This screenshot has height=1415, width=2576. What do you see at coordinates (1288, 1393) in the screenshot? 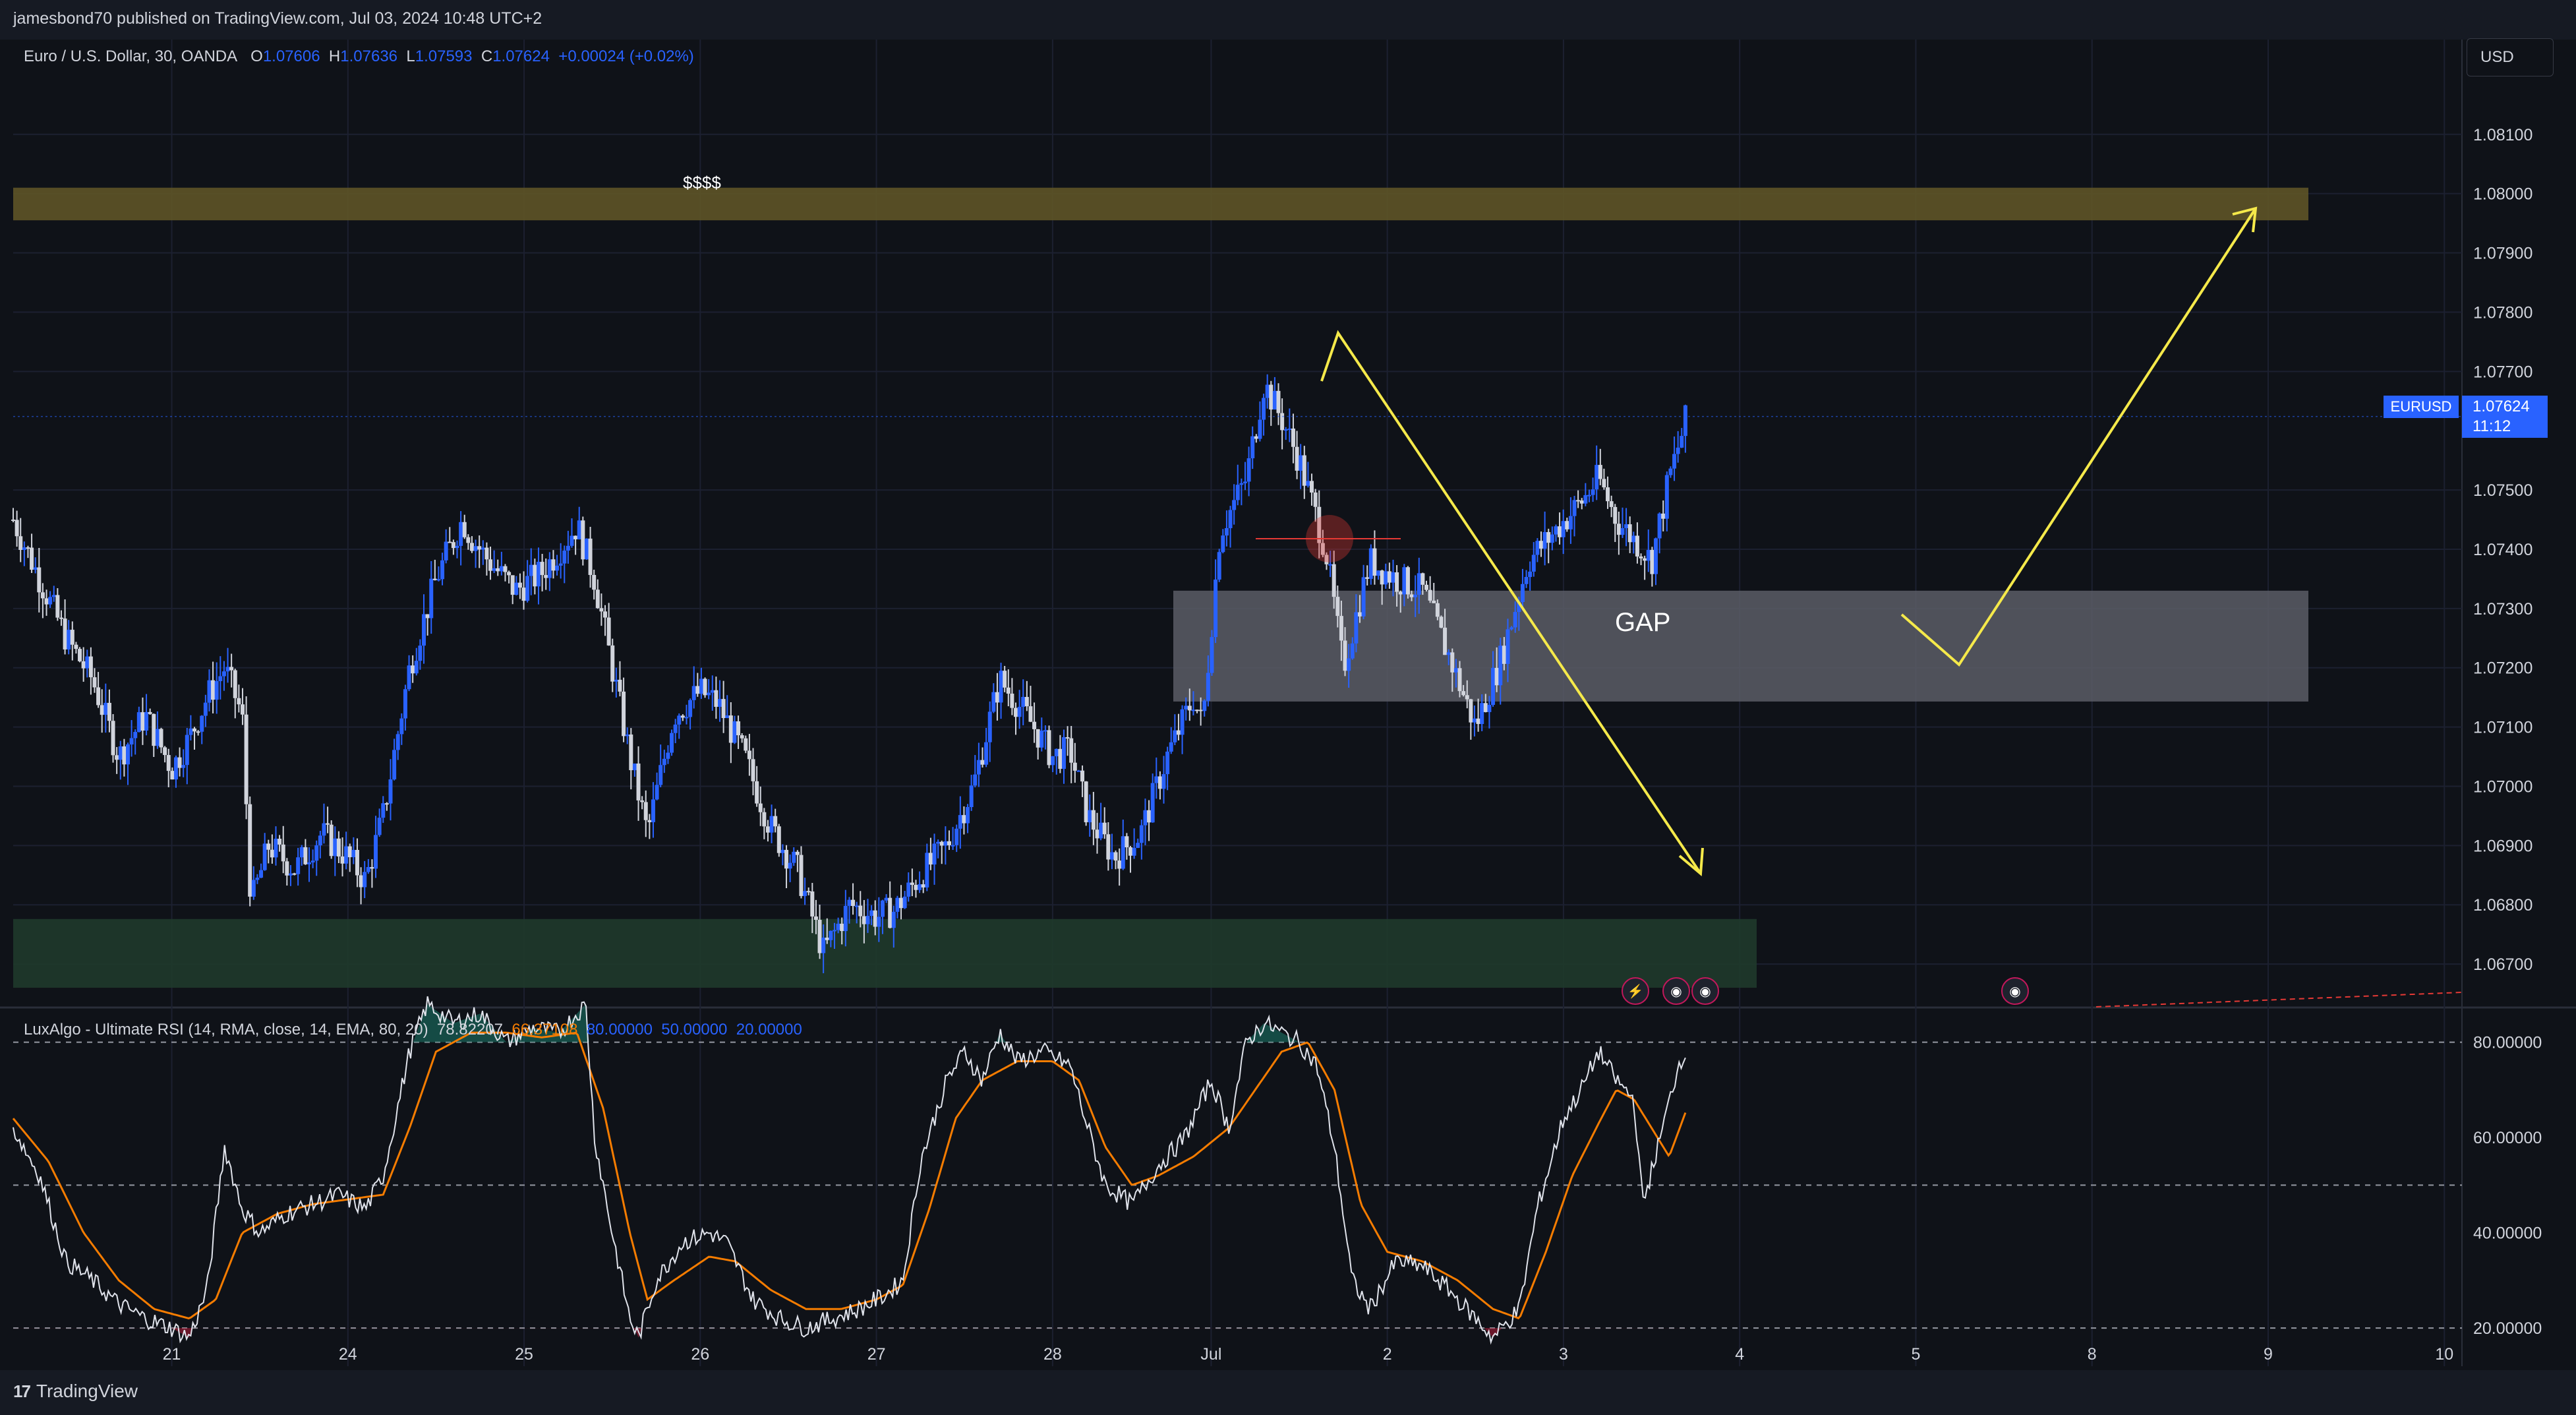
I see `footer-bar` at bounding box center [1288, 1393].